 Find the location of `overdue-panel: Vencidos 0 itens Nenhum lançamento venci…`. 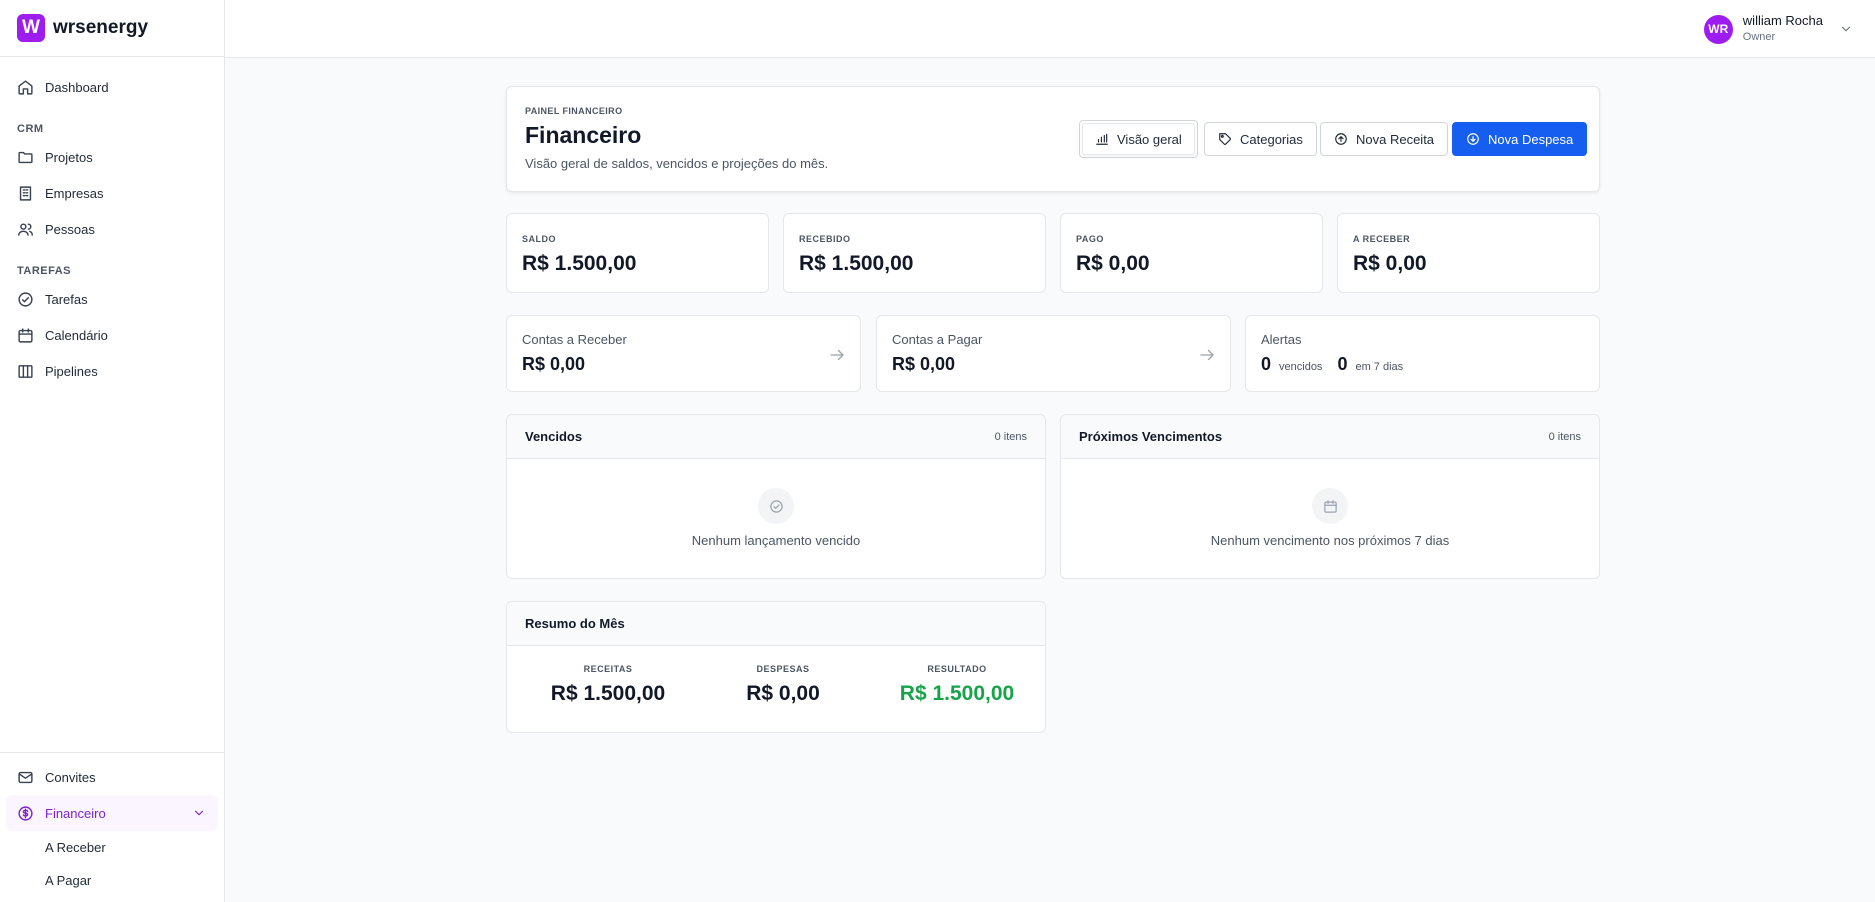

overdue-panel: Vencidos 0 itens Nenhum lançamento venci… is located at coordinates (776, 496).